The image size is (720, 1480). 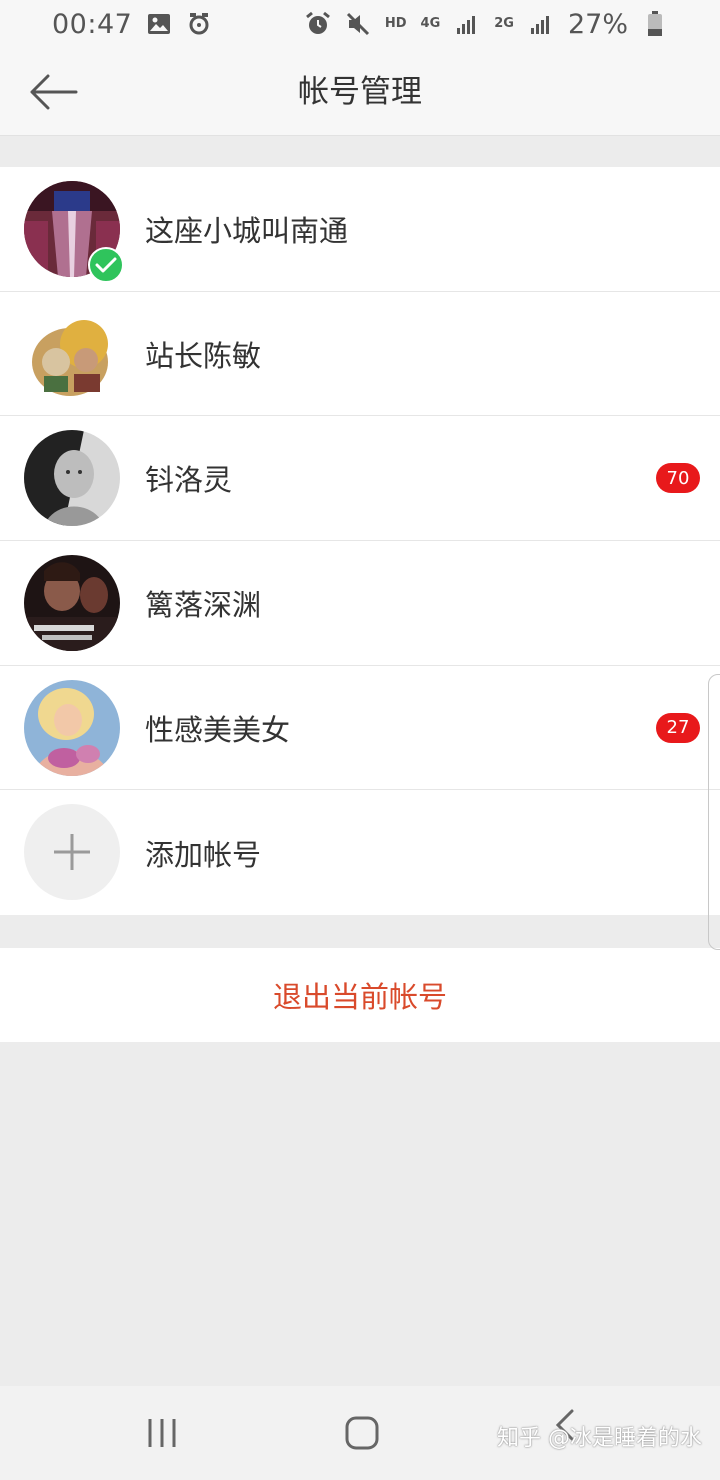 I want to click on status-time: 00:47, so click(x=92, y=24).